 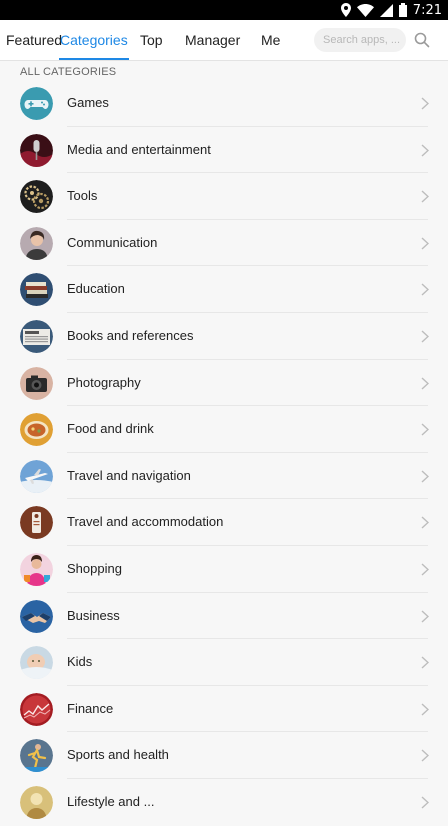 What do you see at coordinates (224, 243) in the screenshot?
I see `category-item-communication: Communication` at bounding box center [224, 243].